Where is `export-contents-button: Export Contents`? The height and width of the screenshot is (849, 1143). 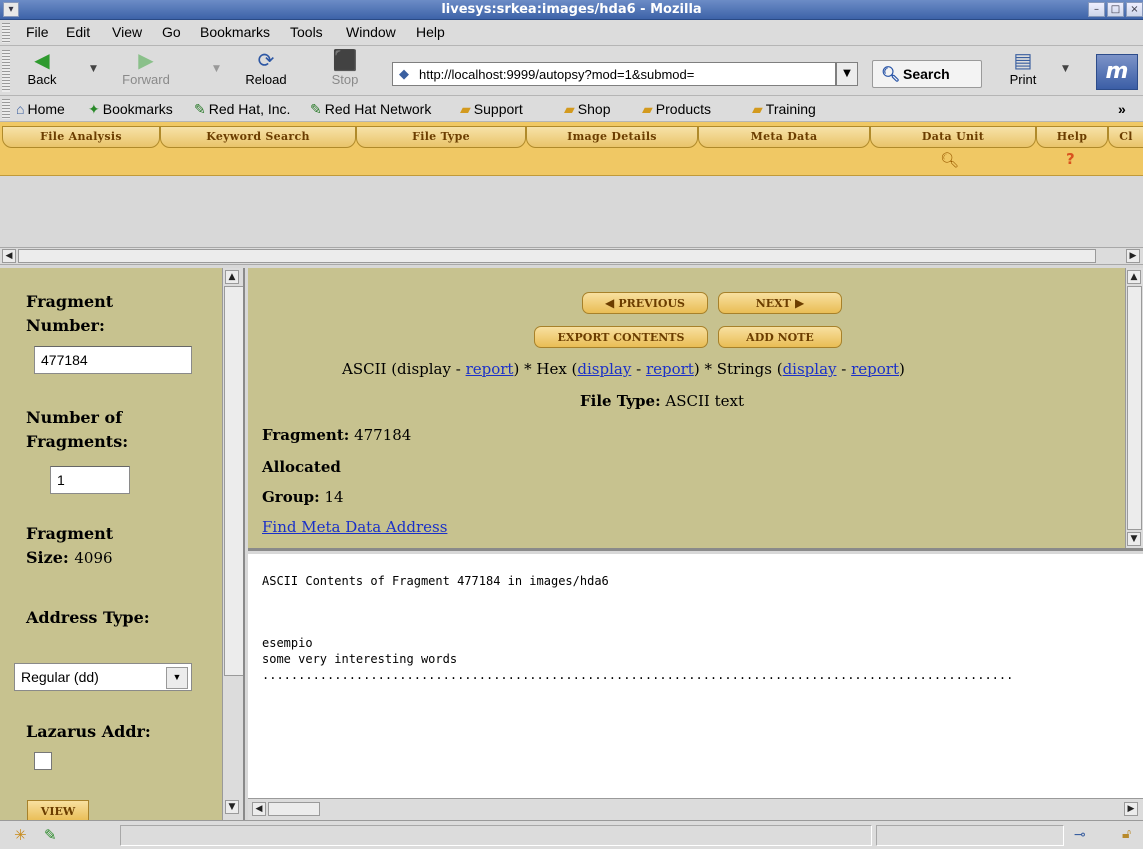 export-contents-button: Export Contents is located at coordinates (621, 337).